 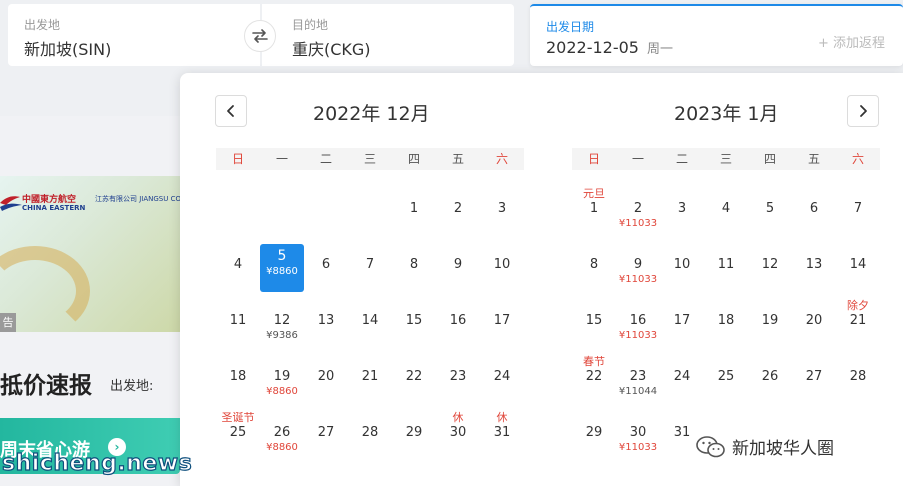 What do you see at coordinates (414, 370) in the screenshot?
I see `day-cell: 22` at bounding box center [414, 370].